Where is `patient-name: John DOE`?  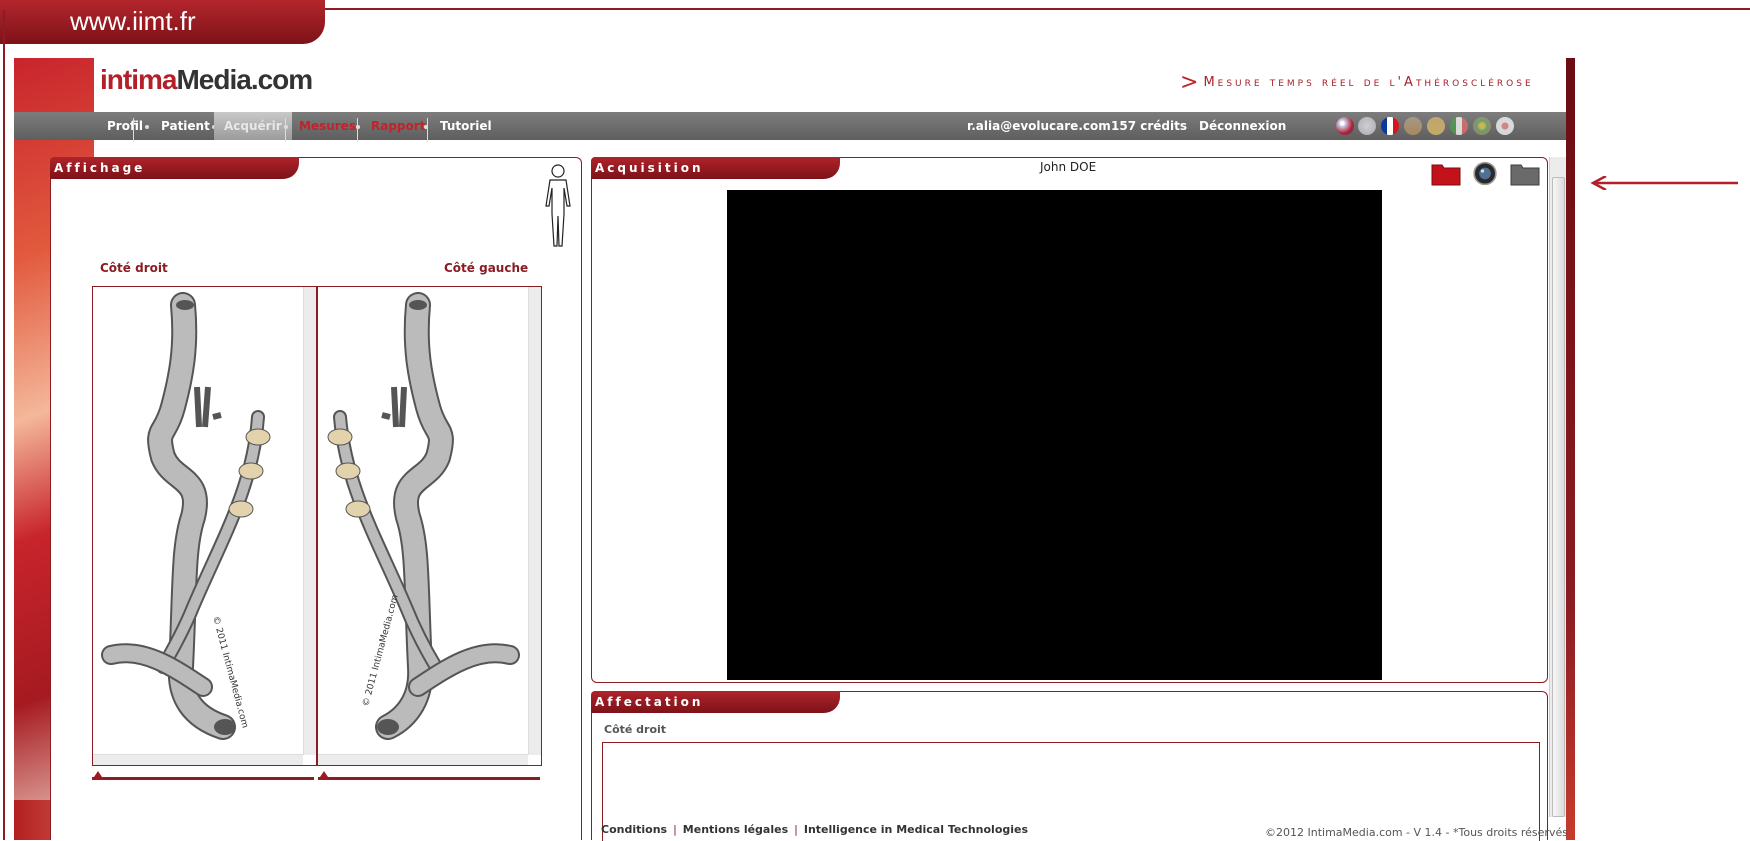 patient-name: John DOE is located at coordinates (1068, 167).